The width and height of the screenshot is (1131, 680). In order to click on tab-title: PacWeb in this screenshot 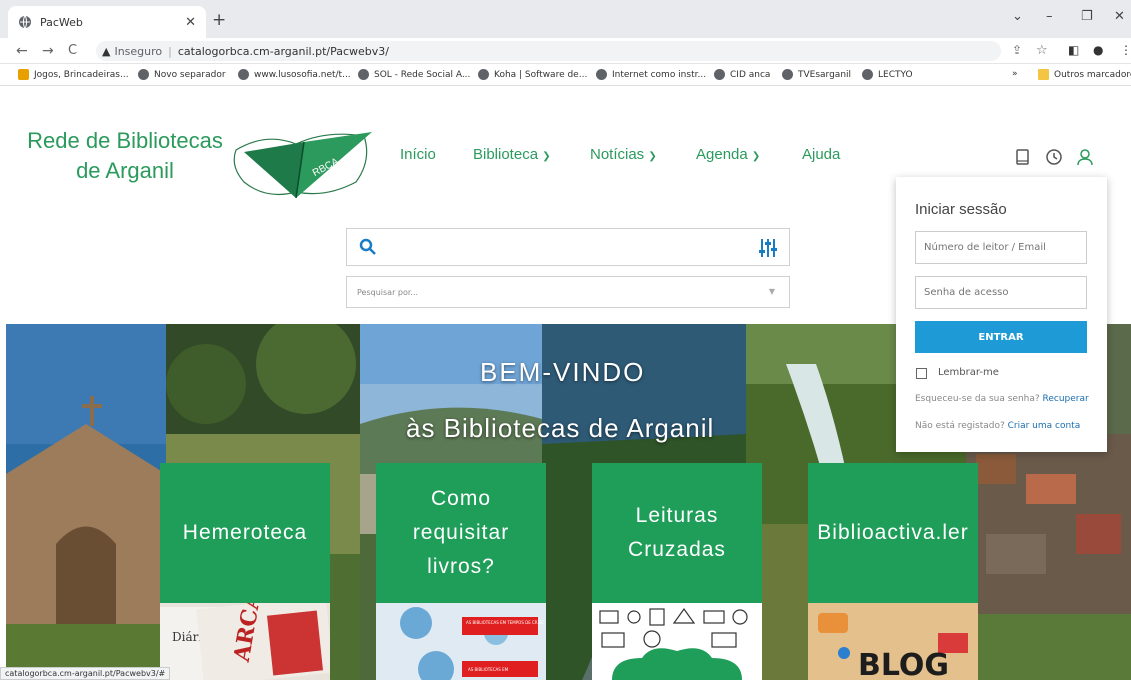, I will do `click(61, 22)`.